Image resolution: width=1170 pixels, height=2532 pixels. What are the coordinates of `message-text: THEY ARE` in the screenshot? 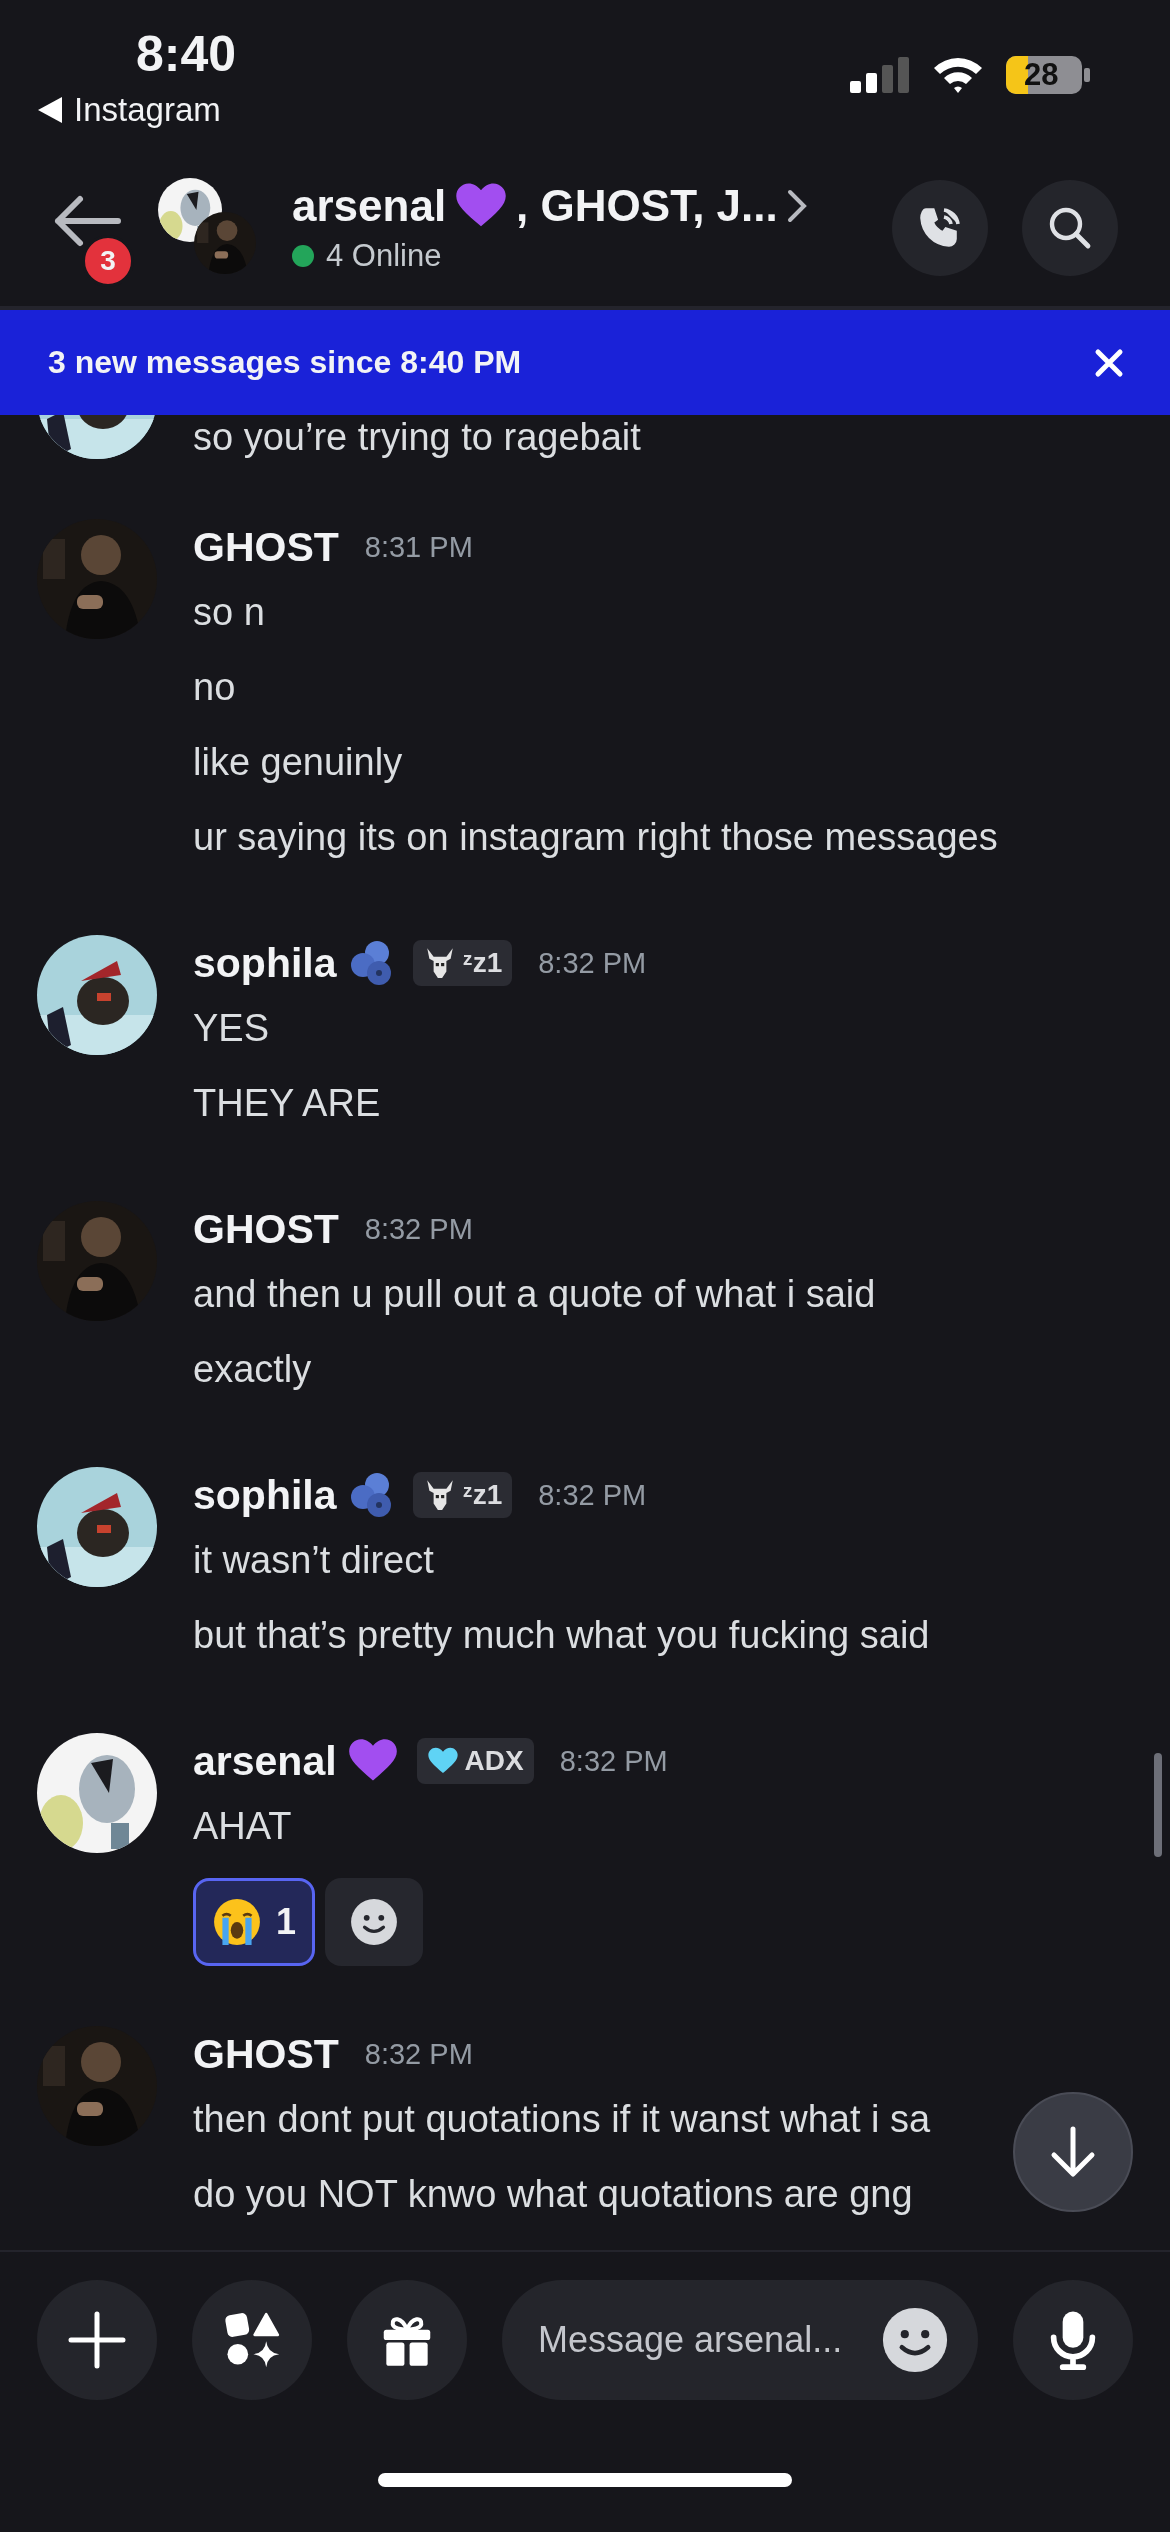 It's located at (287, 1103).